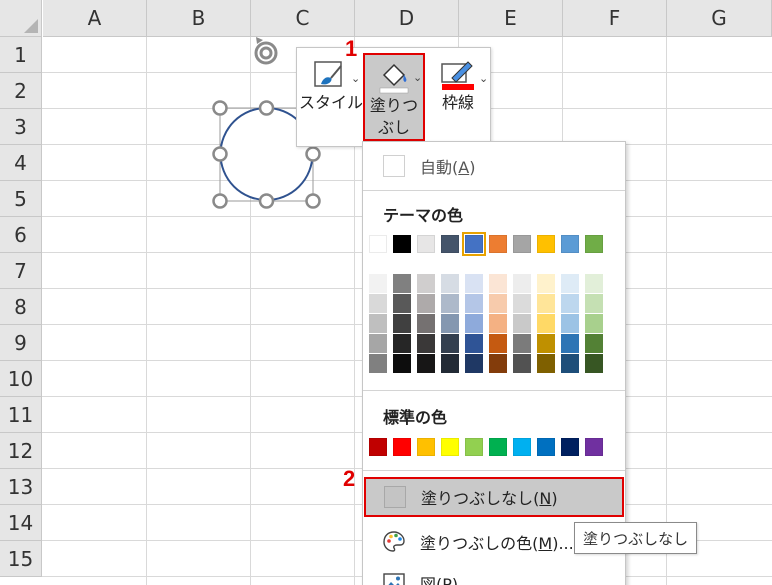  Describe the element at coordinates (494, 574) in the screenshot. I see `picture-fill-item: 図(P)` at that location.